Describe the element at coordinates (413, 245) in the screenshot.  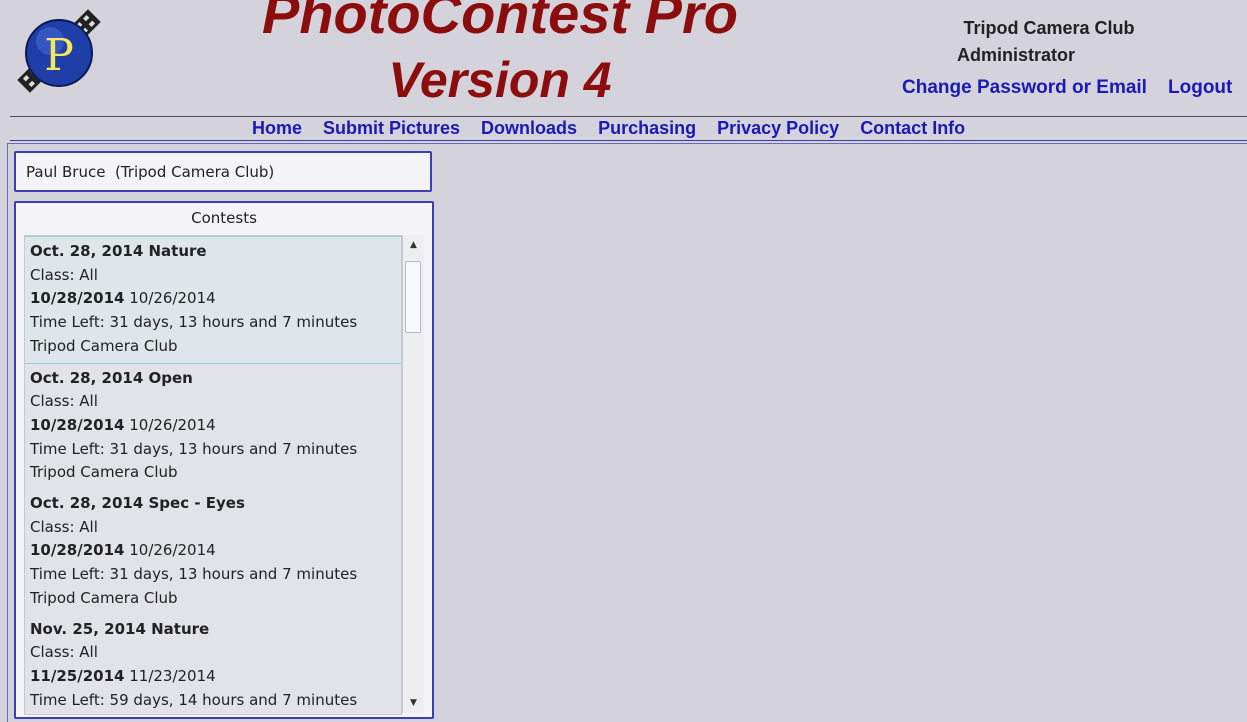
I see `scroll-up-arrow-icon: ▲` at that location.